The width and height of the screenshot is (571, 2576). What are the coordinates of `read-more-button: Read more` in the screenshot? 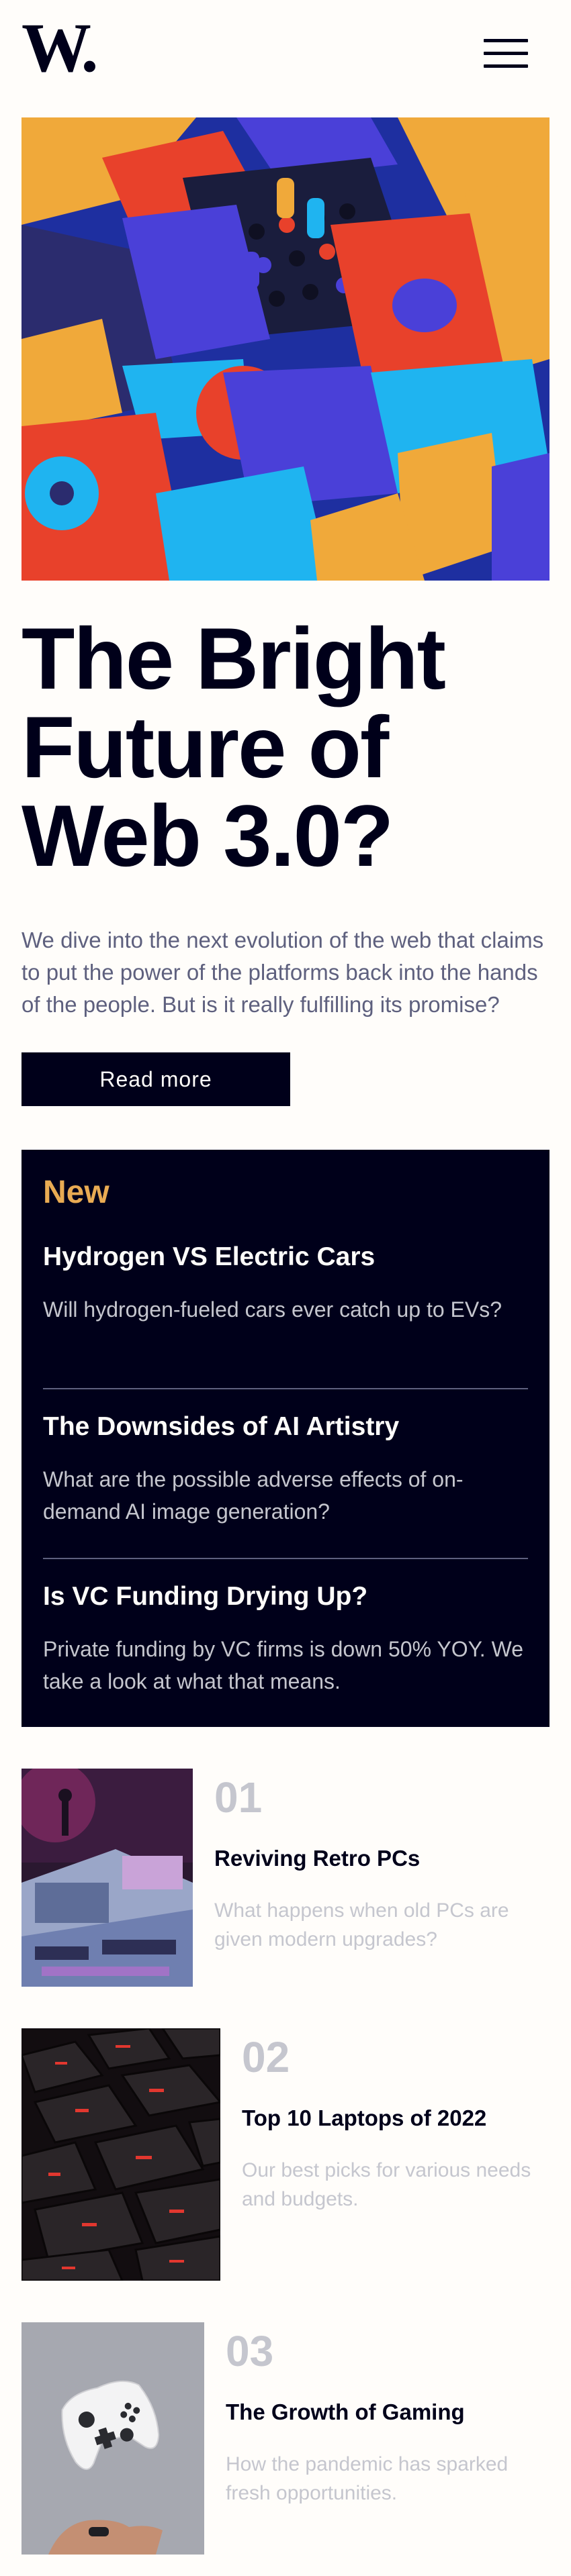 It's located at (155, 1079).